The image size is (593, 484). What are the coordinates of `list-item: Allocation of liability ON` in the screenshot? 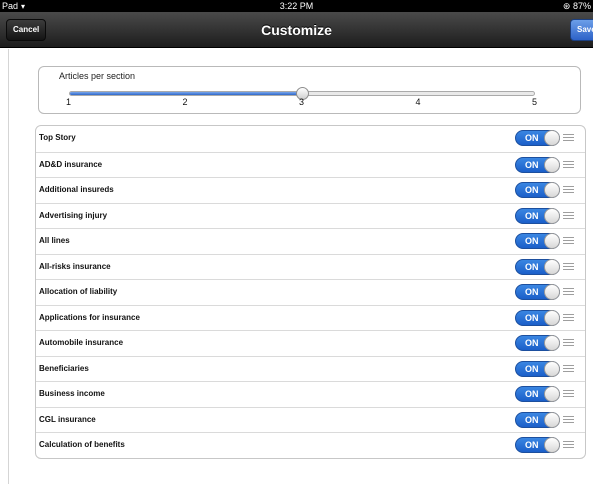 It's located at (310, 292).